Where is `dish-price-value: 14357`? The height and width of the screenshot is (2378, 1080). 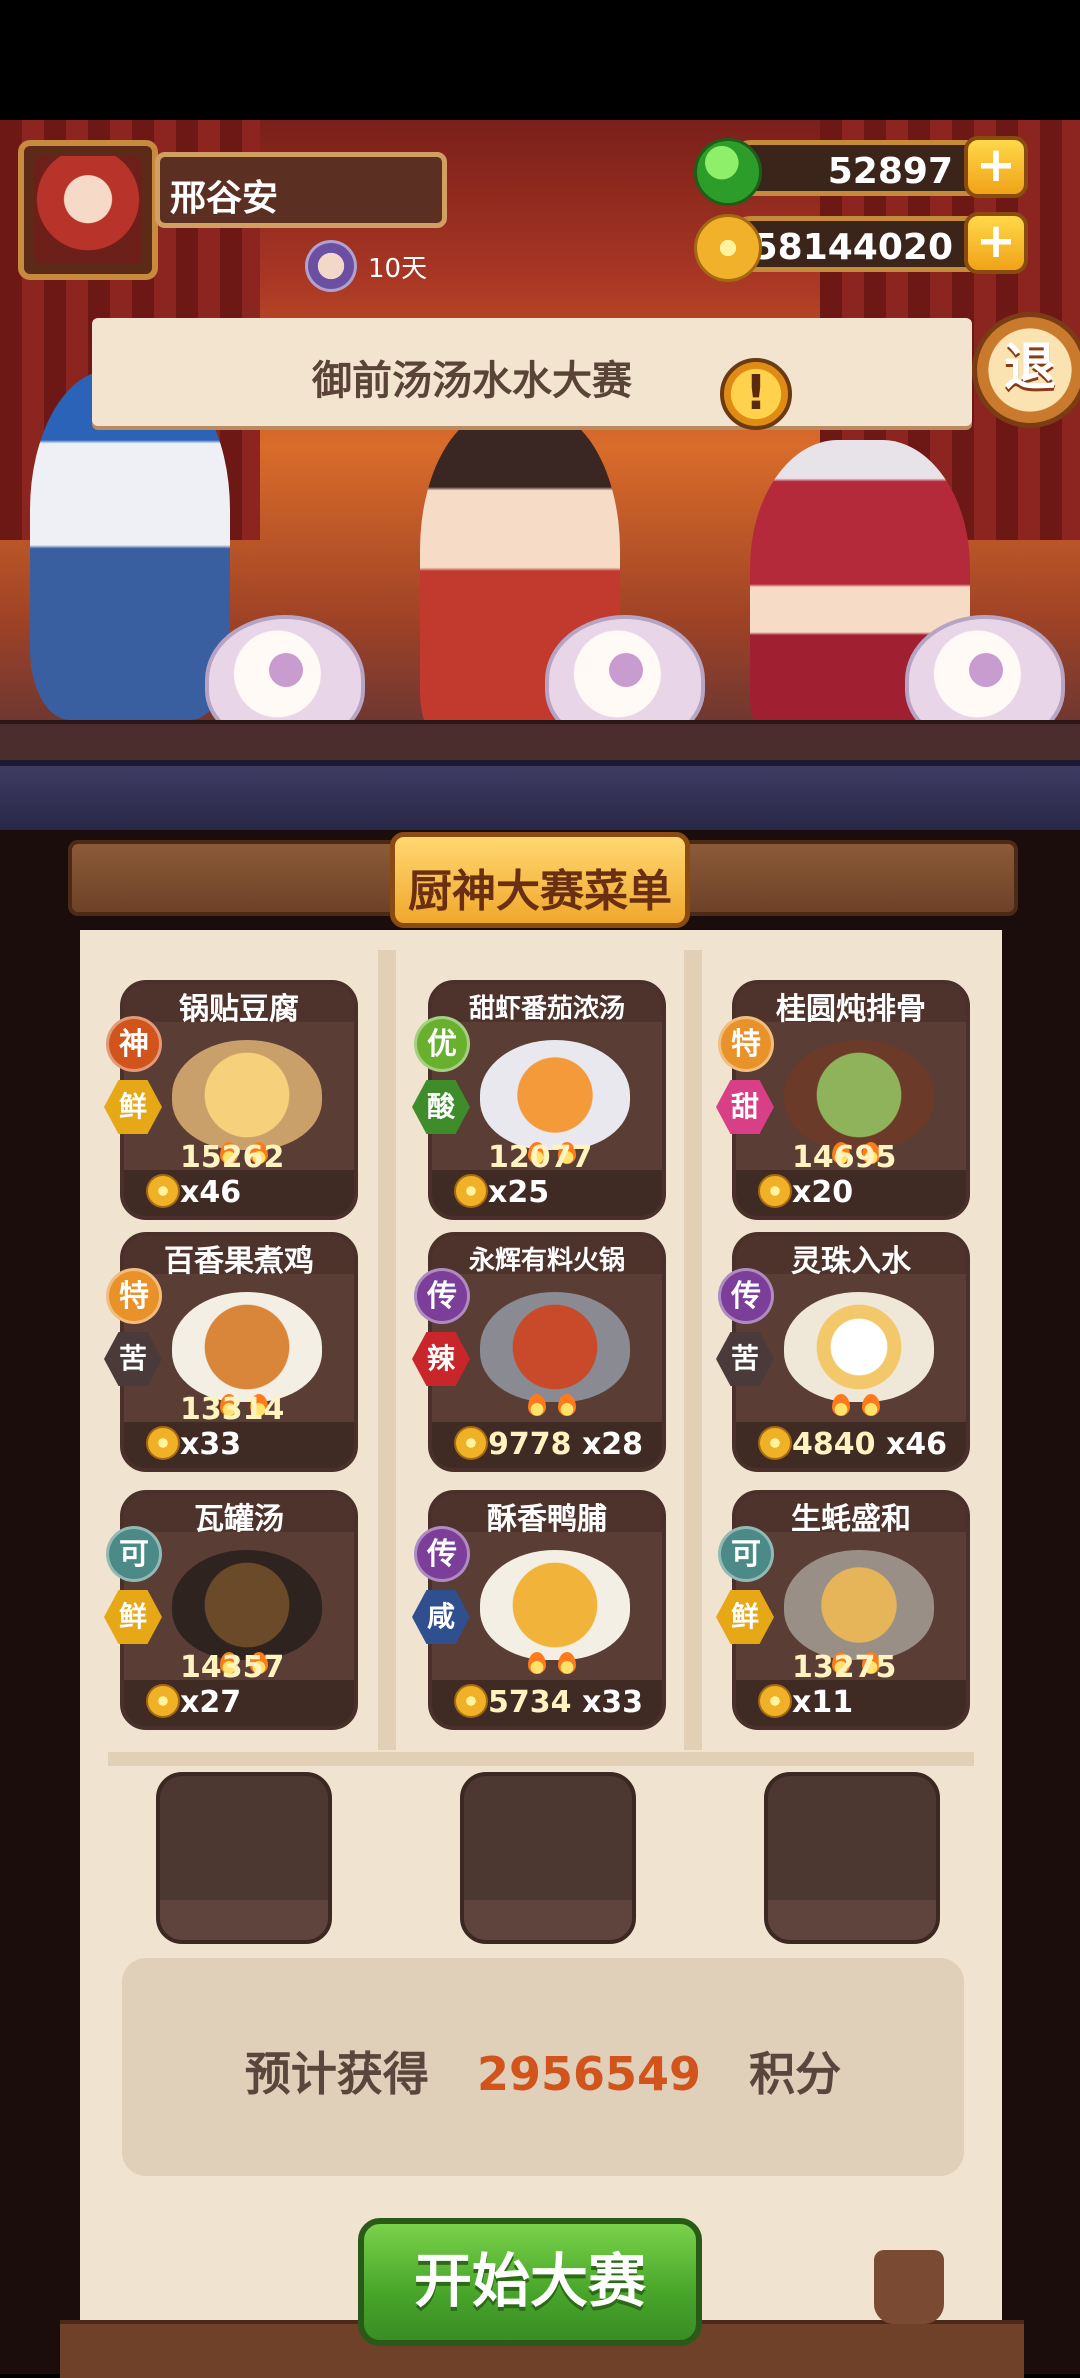 dish-price-value: 14357 is located at coordinates (232, 1667).